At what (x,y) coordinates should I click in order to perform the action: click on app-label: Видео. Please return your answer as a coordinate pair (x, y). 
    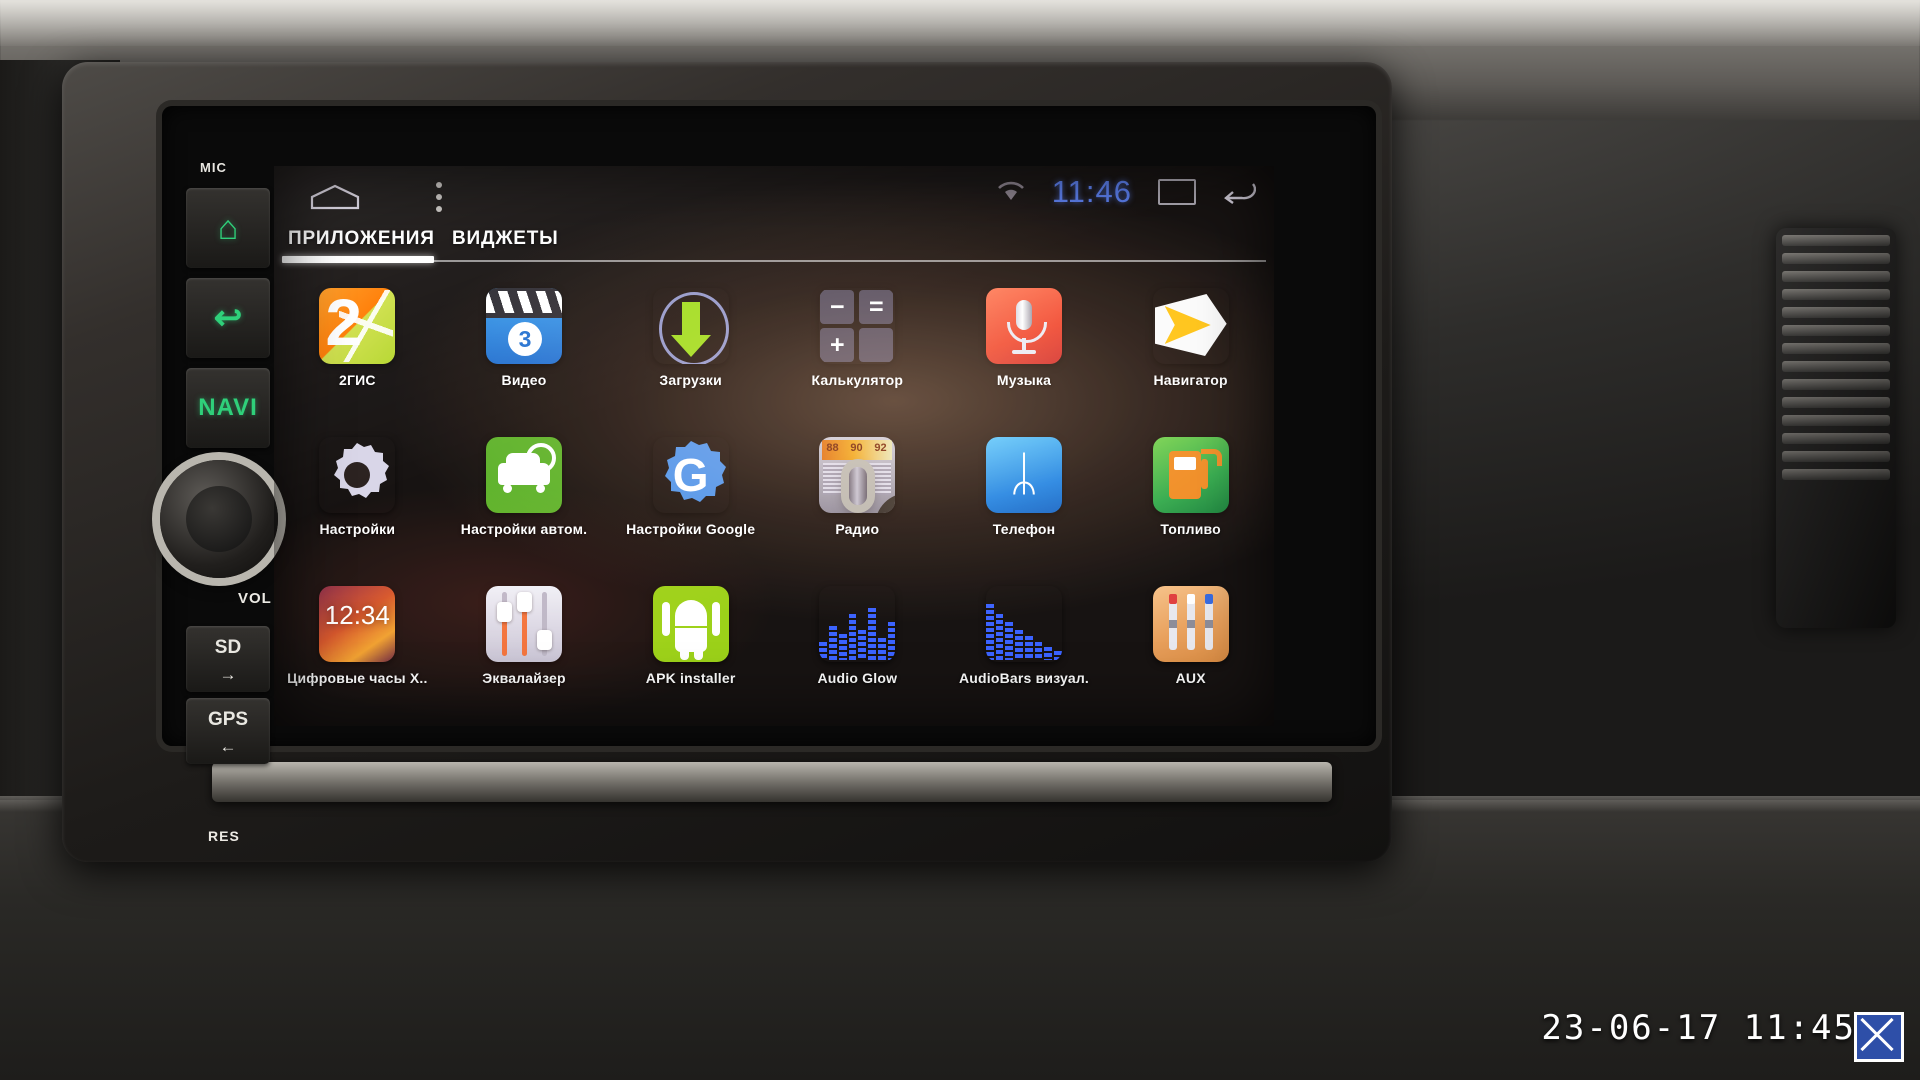
    Looking at the image, I should click on (524, 380).